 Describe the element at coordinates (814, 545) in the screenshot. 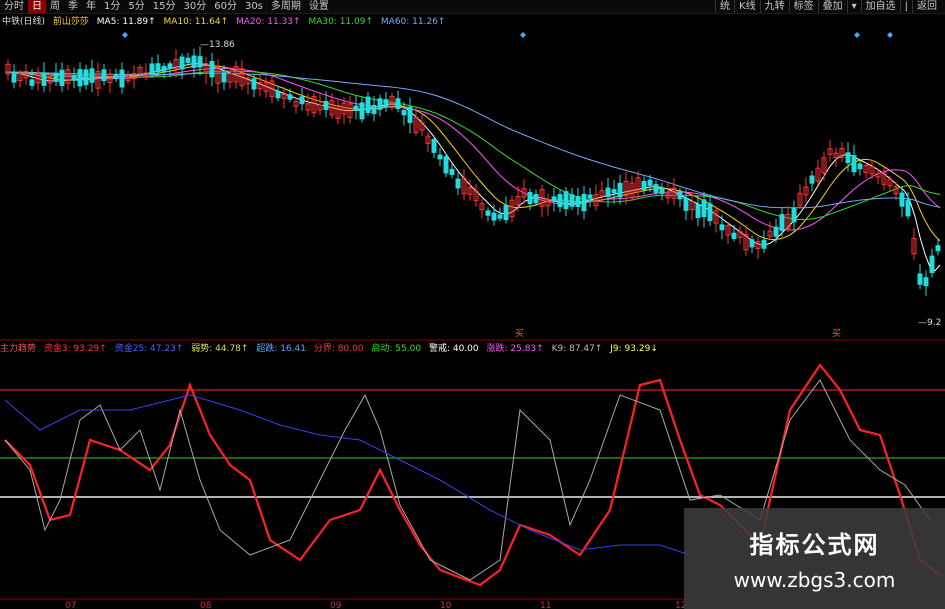

I see `watermark-title: 指标公式网` at that location.